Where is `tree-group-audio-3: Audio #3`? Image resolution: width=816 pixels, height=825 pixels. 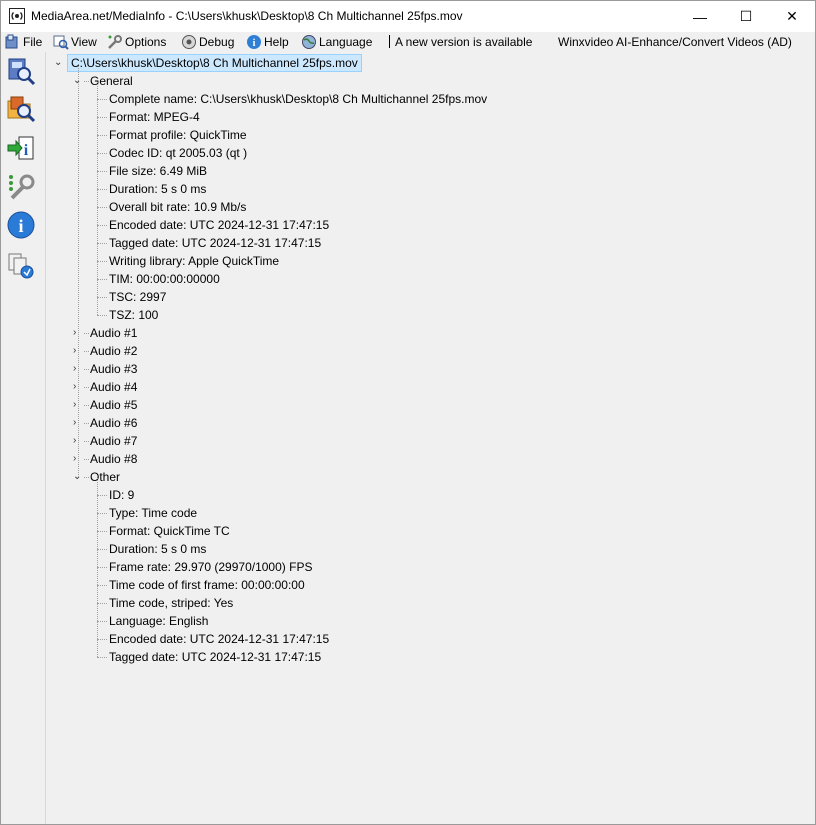
tree-group-audio-3: Audio #3 is located at coordinates (113, 369).